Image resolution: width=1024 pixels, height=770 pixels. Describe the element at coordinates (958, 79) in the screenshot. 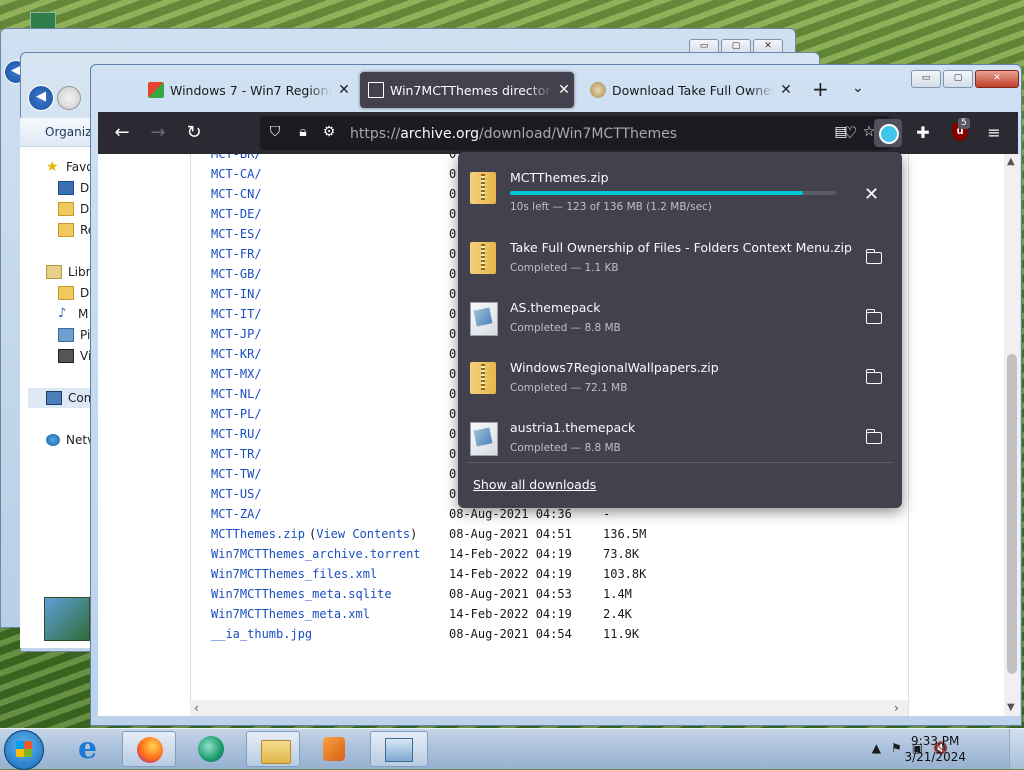

I see `maximize-button: ▢` at that location.